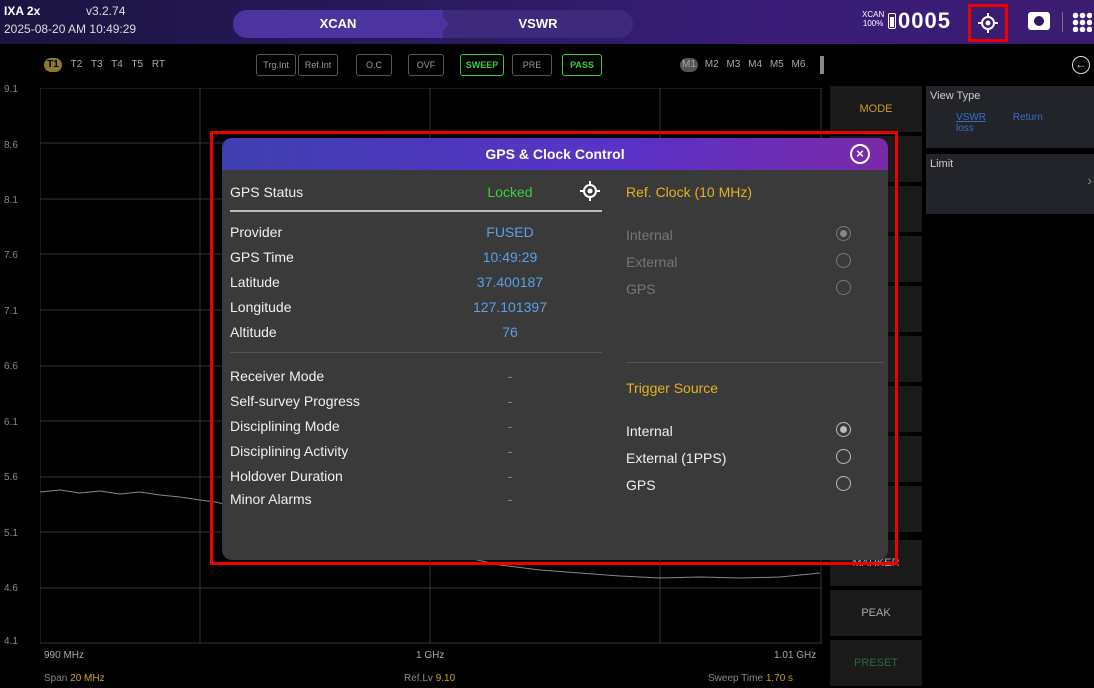 The width and height of the screenshot is (1094, 688). What do you see at coordinates (11, 255) in the screenshot?
I see `y-tick-label: 7.6` at bounding box center [11, 255].